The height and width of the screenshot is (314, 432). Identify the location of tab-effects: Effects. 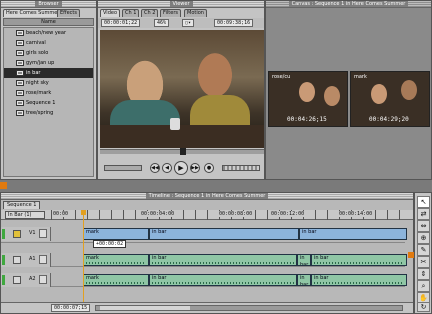
(68, 13).